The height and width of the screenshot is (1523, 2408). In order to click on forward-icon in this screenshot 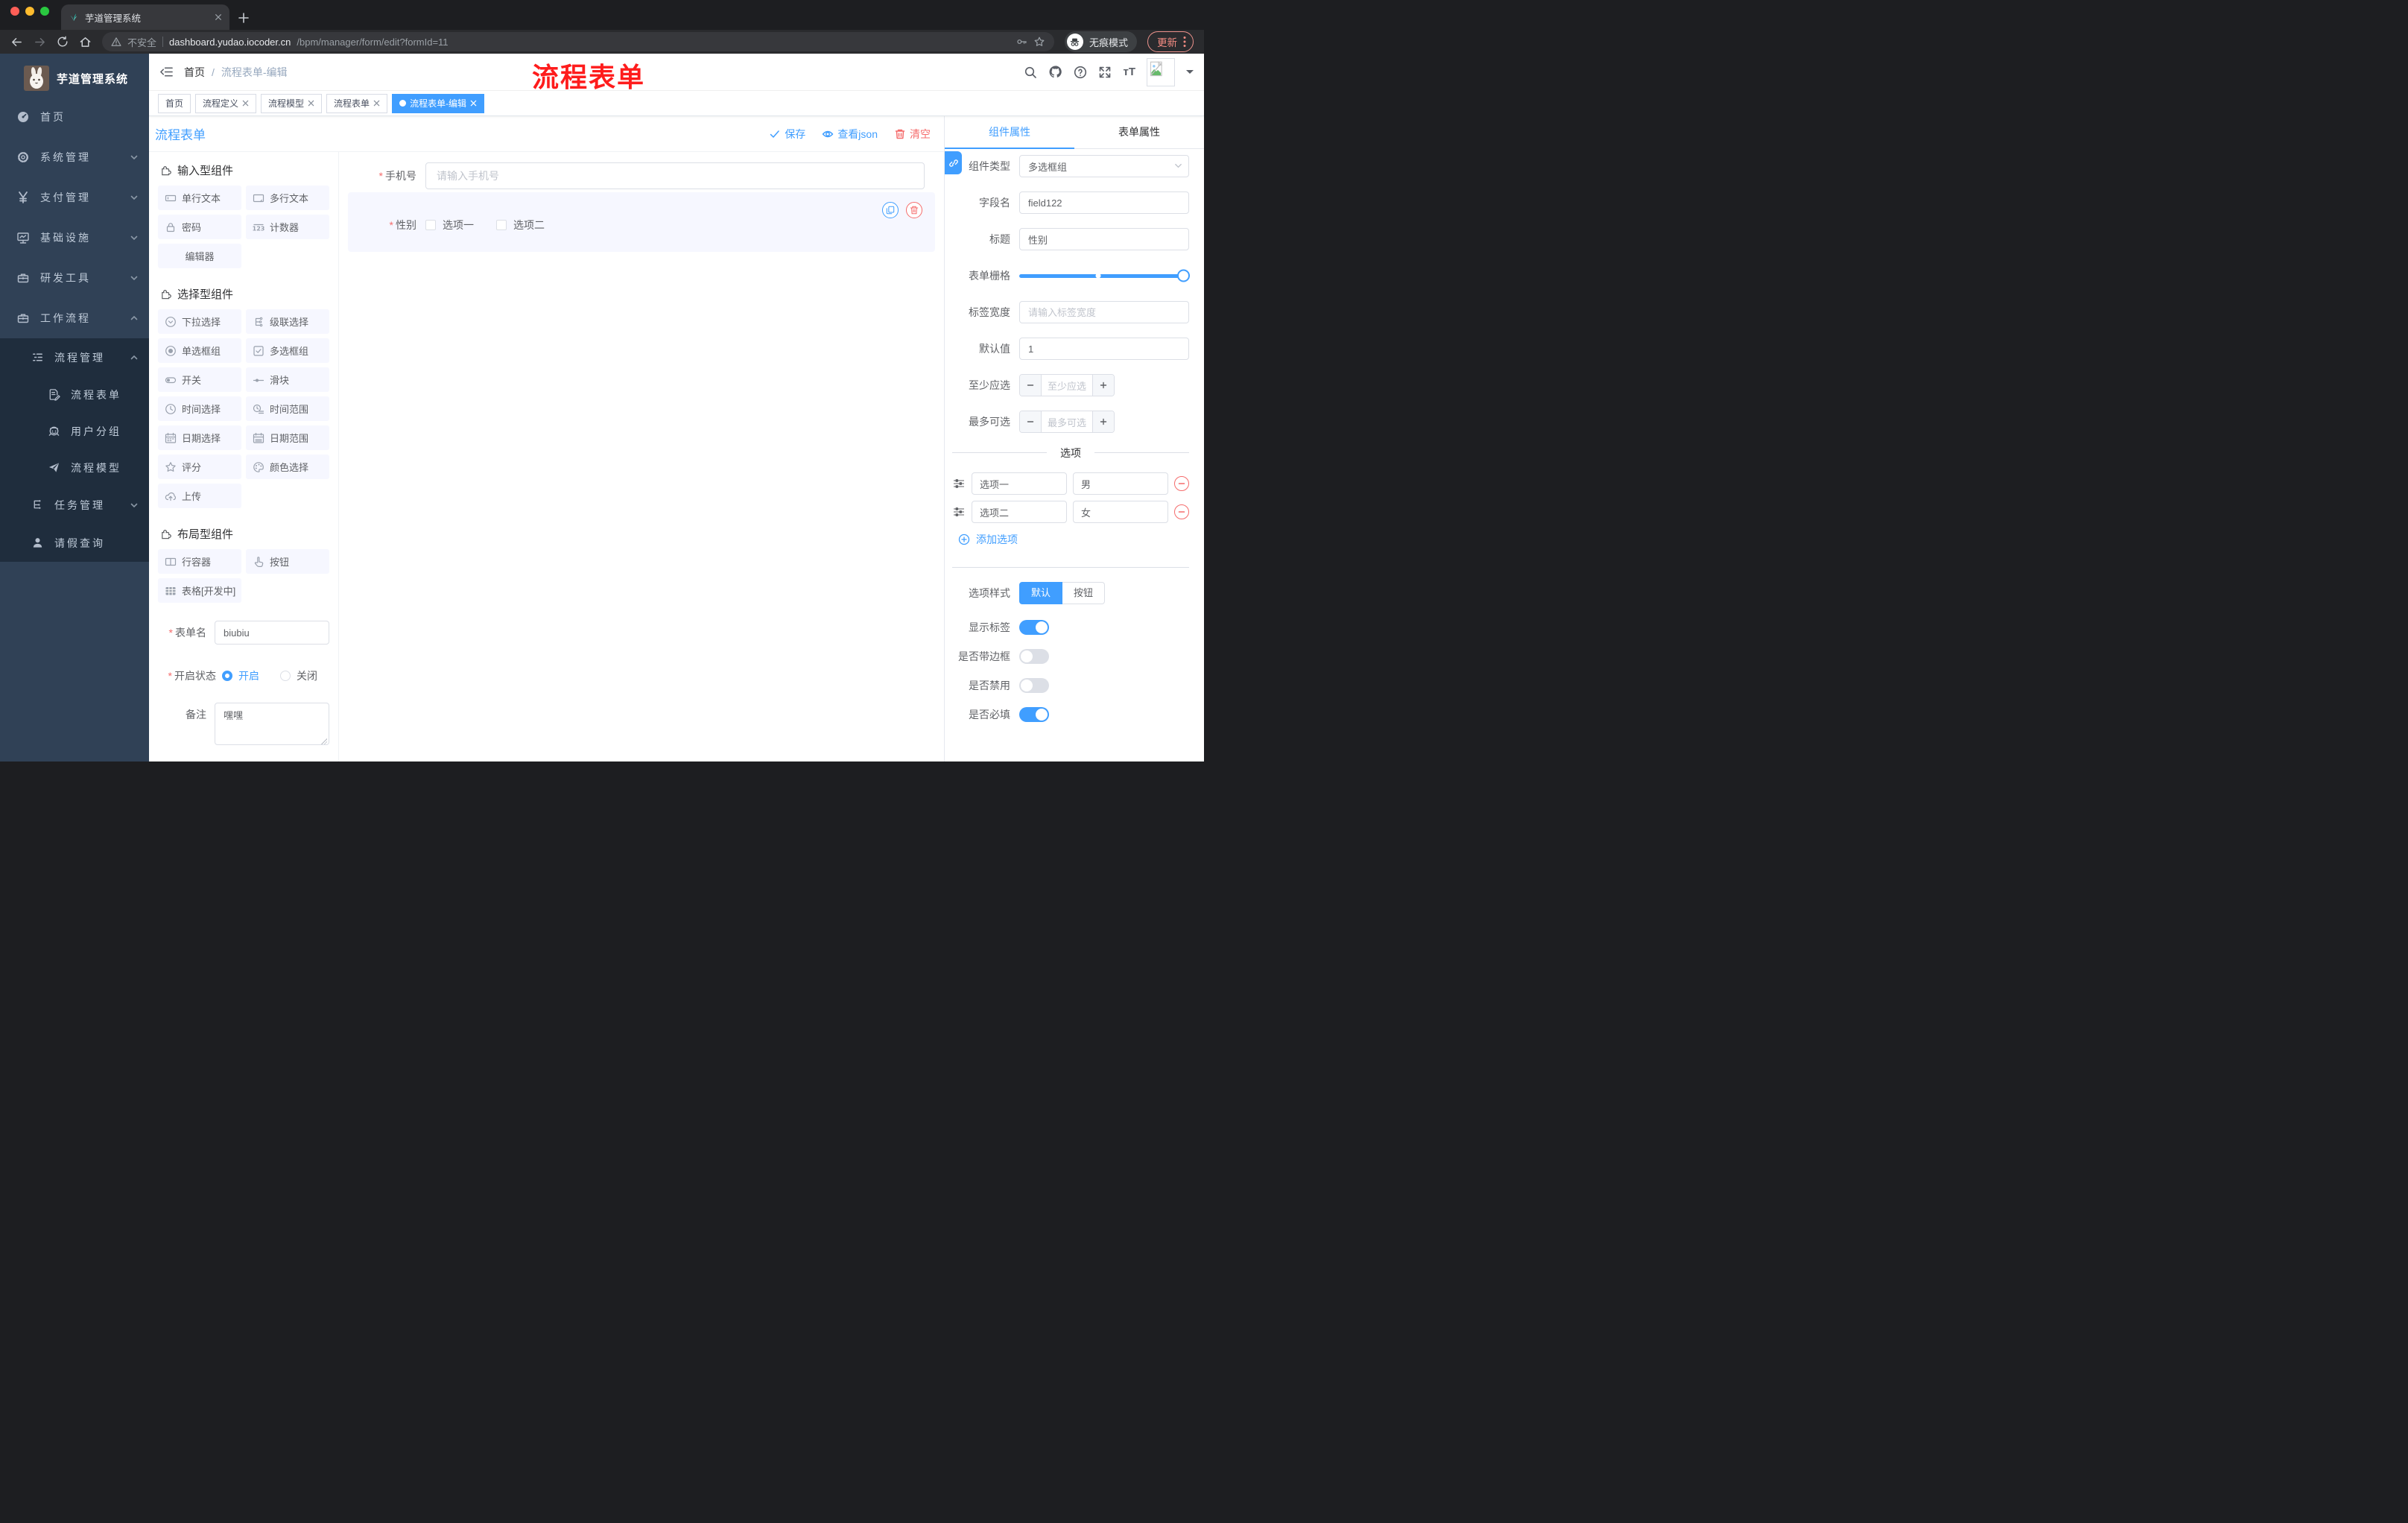, I will do `click(40, 42)`.